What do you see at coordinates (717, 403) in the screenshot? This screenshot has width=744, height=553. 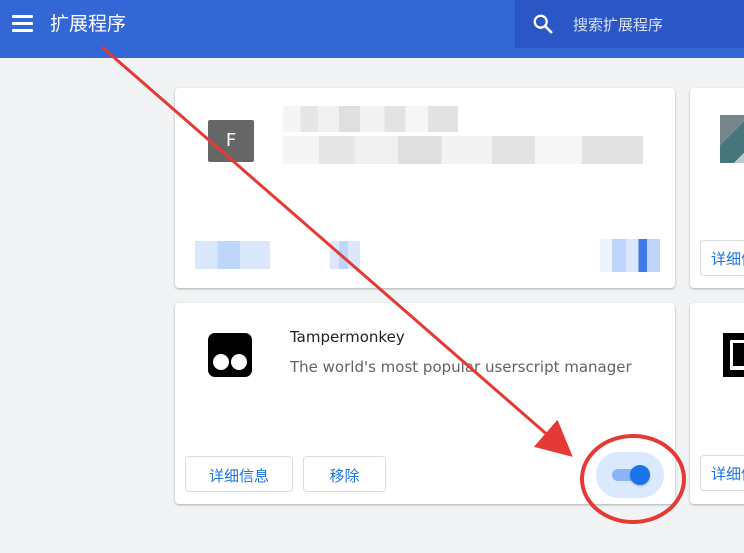 I see `extension-card-partial-bottom: 详细信息` at bounding box center [717, 403].